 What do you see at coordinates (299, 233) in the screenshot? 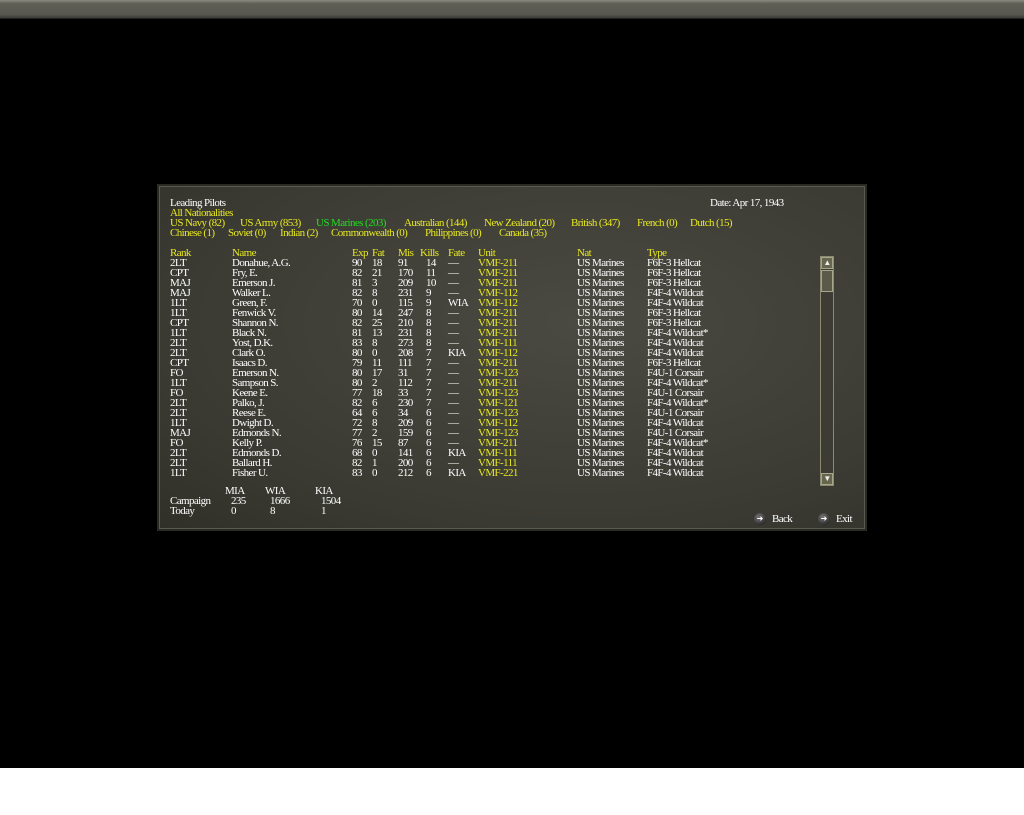
I see `filter-nationality: Indian (2)` at bounding box center [299, 233].